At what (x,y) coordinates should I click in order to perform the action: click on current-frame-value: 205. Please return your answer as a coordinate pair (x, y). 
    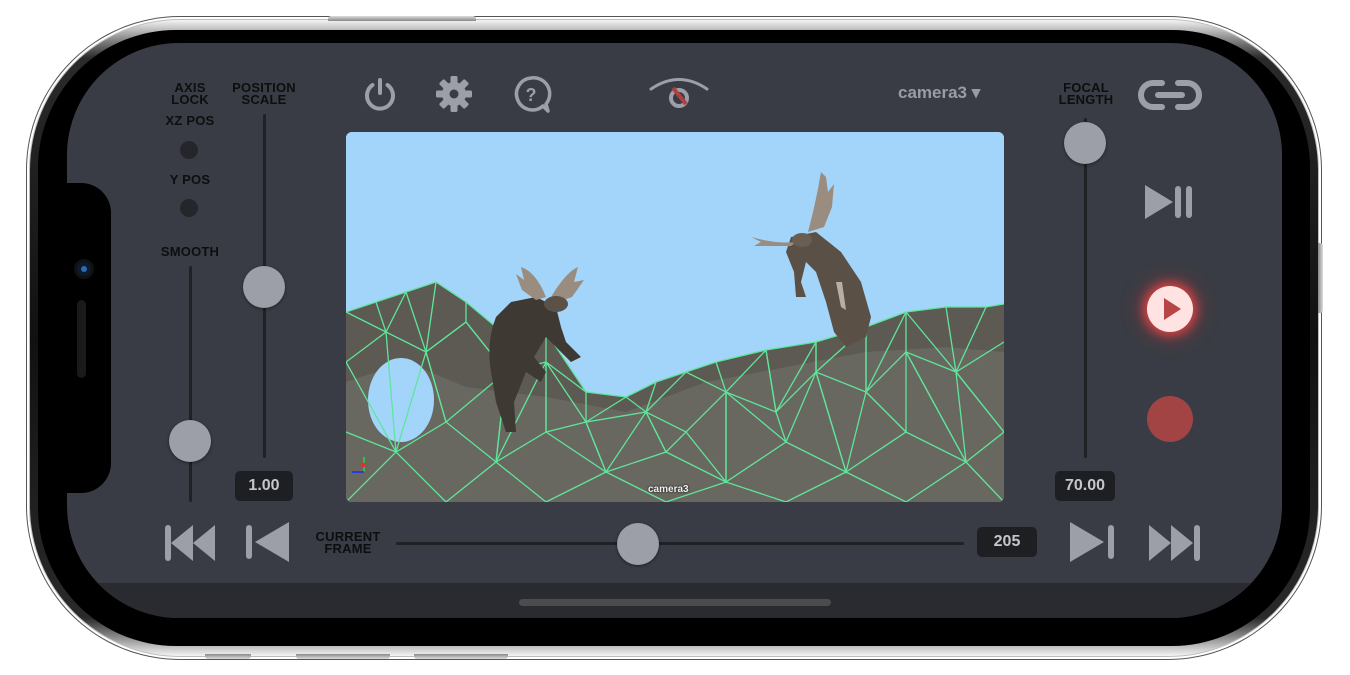
    Looking at the image, I should click on (1007, 542).